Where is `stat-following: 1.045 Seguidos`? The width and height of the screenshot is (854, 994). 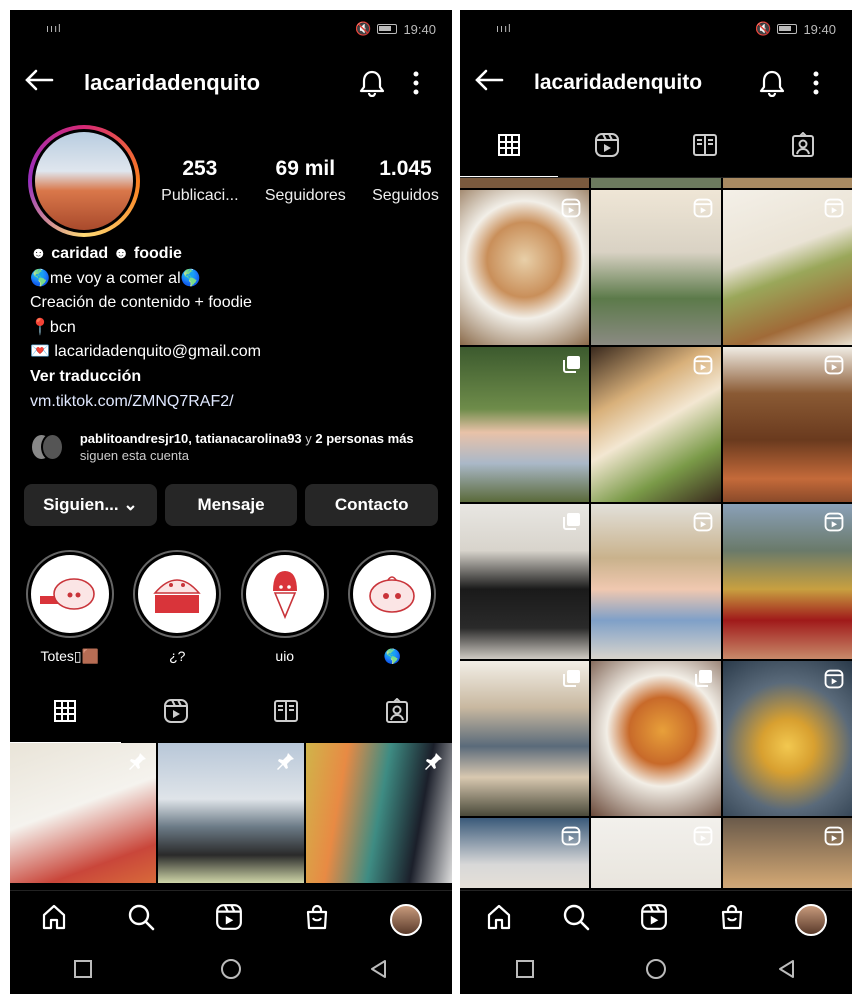 stat-following: 1.045 Seguidos is located at coordinates (405, 181).